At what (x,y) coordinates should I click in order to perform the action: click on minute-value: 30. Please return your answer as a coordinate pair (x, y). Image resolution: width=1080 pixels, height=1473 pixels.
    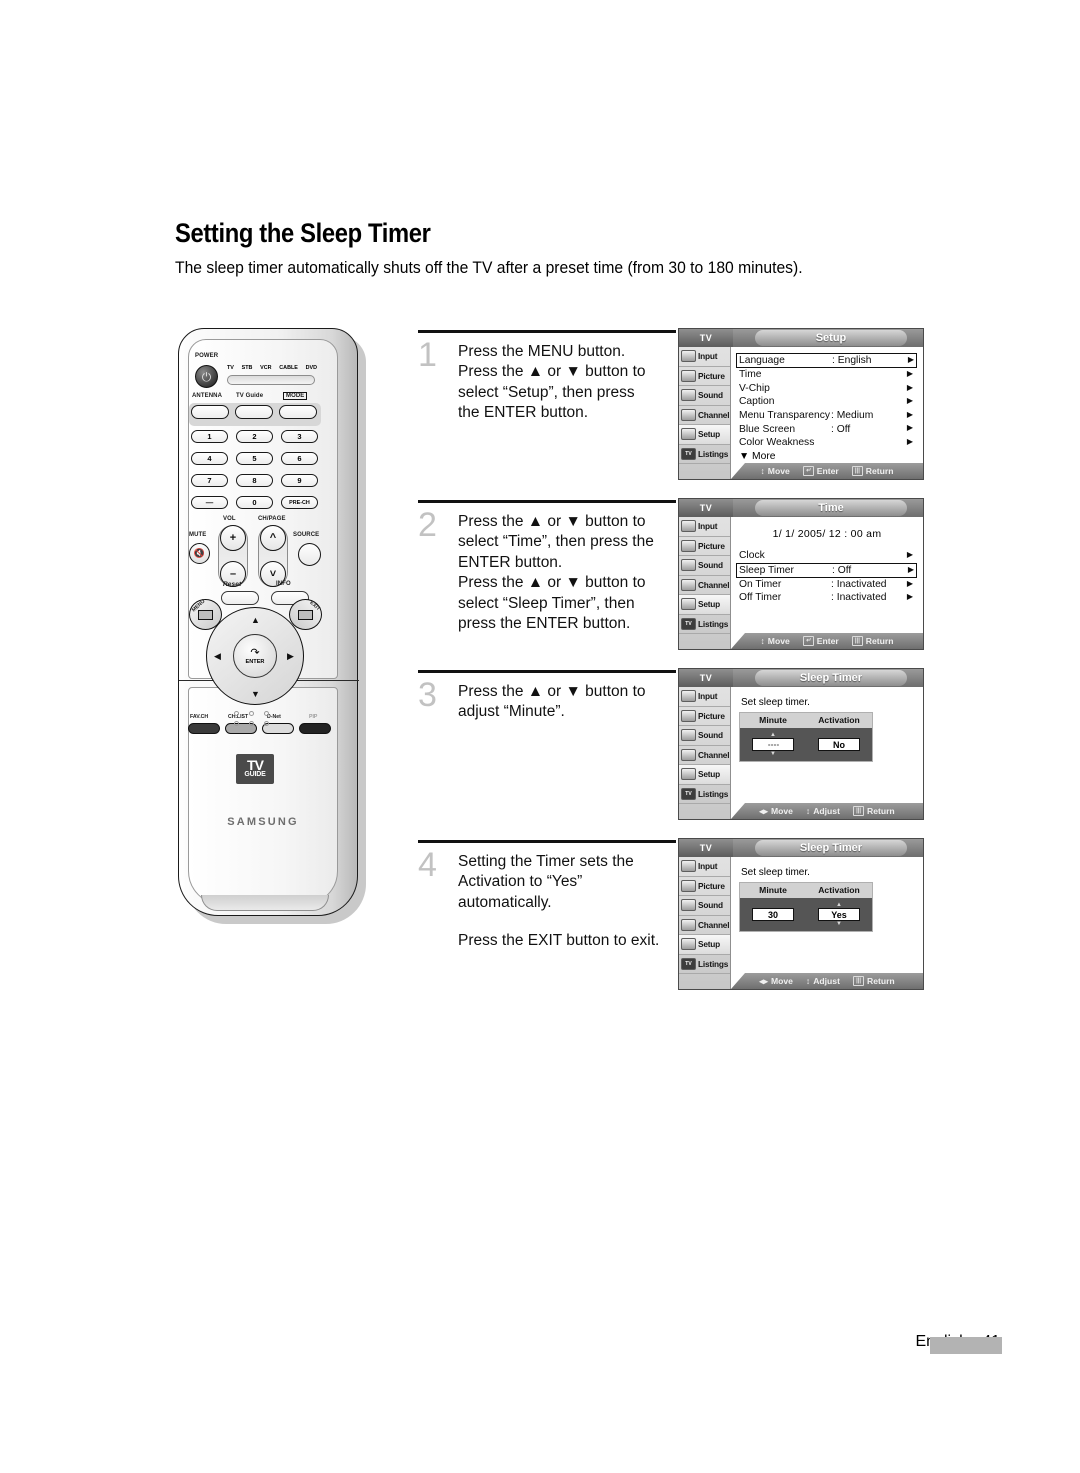
    Looking at the image, I should click on (773, 914).